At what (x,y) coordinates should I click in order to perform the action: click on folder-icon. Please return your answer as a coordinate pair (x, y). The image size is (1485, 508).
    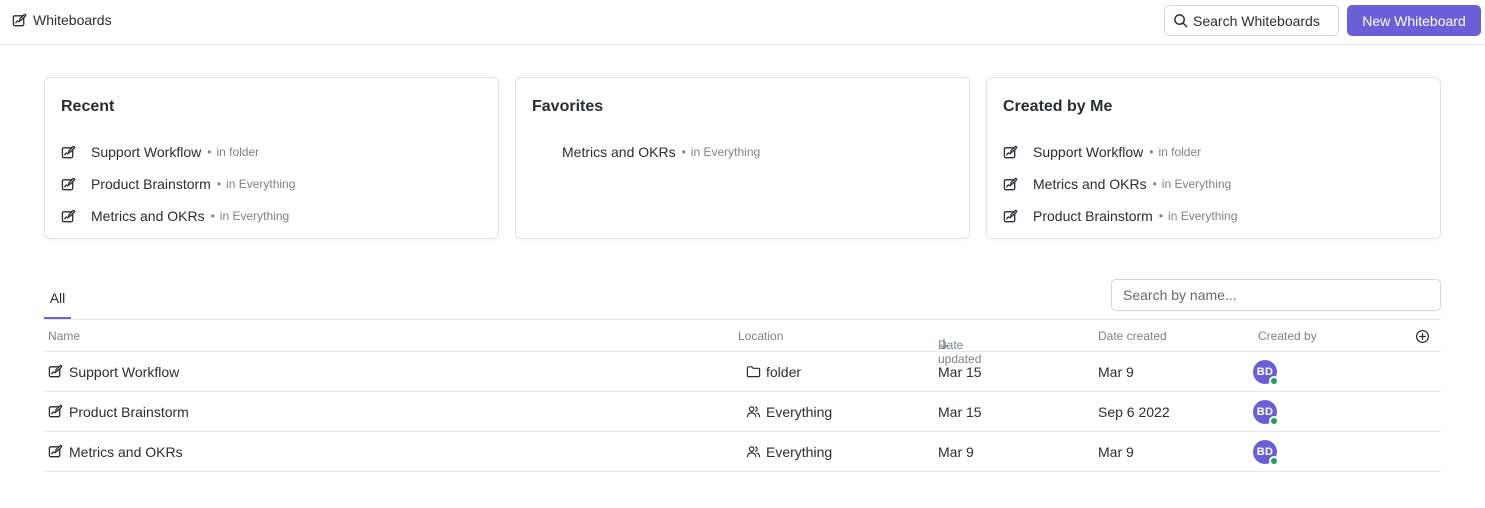
    Looking at the image, I should click on (753, 371).